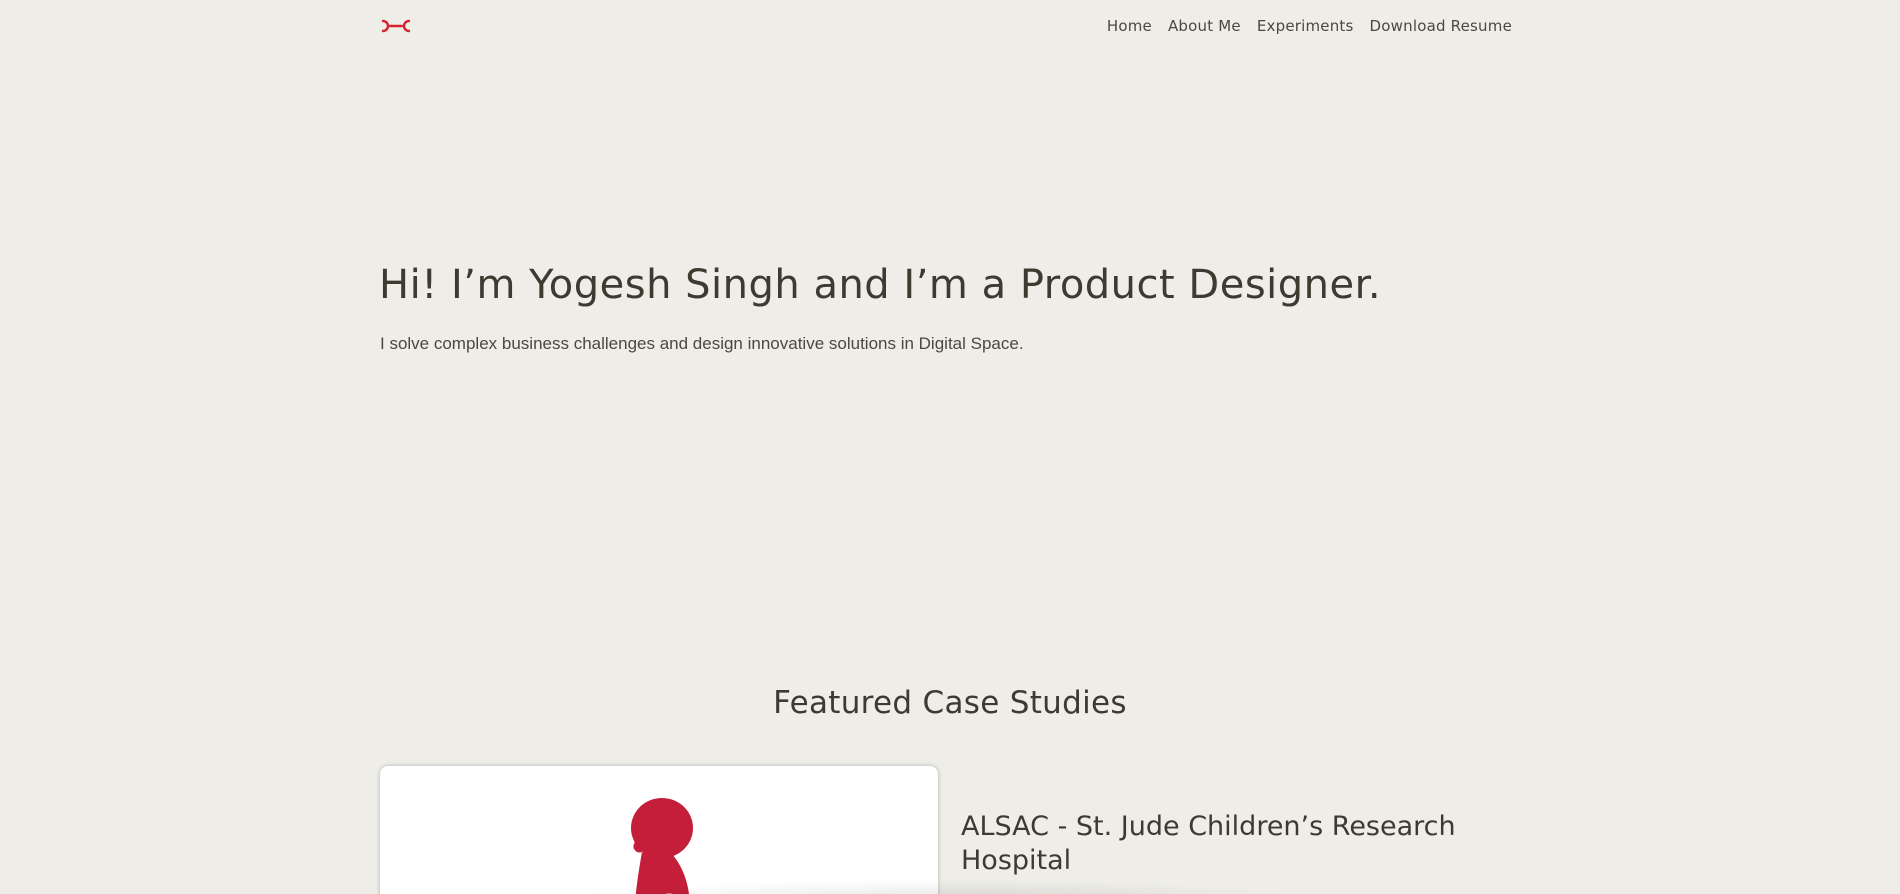  Describe the element at coordinates (1305, 26) in the screenshot. I see `nav-experiments: Experiments` at that location.